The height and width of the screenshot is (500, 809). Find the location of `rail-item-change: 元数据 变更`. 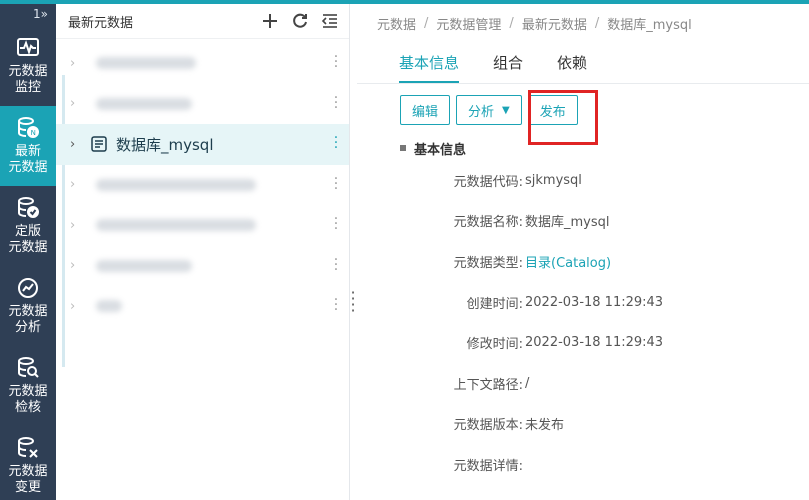

rail-item-change: 元数据 变更 is located at coordinates (28, 463).